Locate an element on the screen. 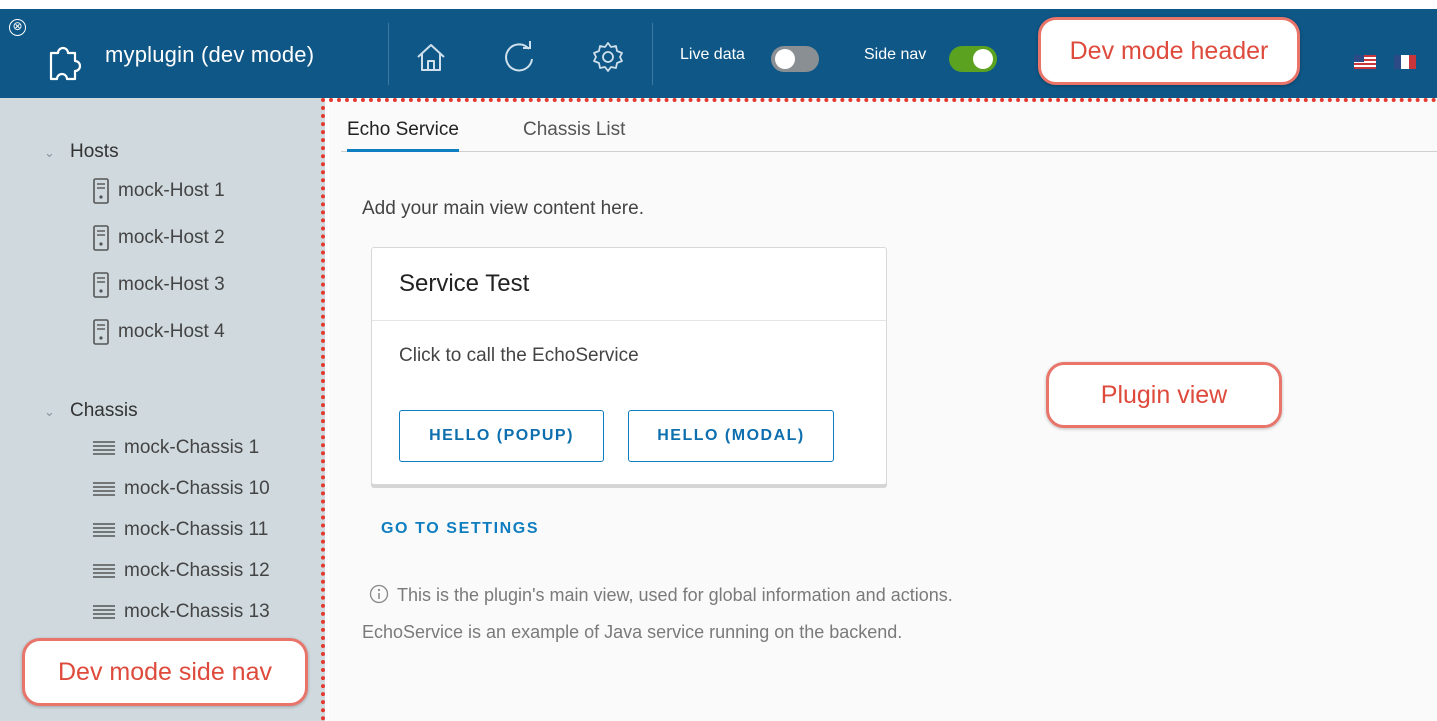 Image resolution: width=1437 pixels, height=721 pixels. tree-item-chassis: mock-Chassis 12 is located at coordinates (181, 571).